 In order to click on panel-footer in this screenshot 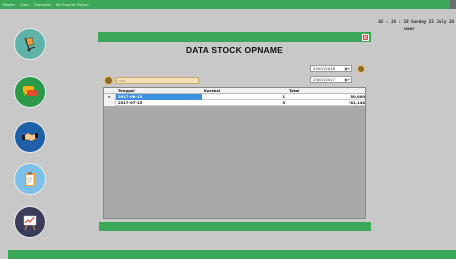, I will do `click(235, 226)`.